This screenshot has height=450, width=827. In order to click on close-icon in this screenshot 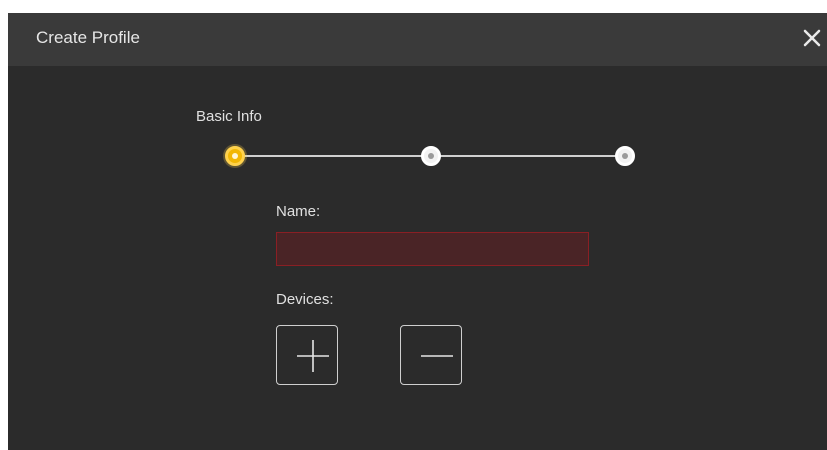, I will do `click(812, 38)`.